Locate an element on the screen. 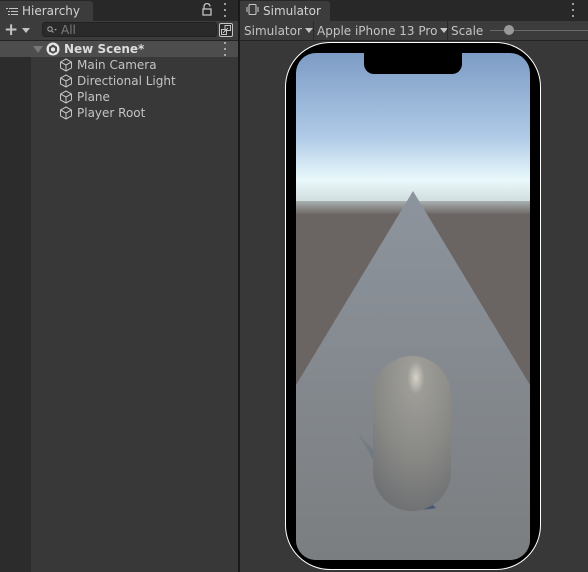 The height and width of the screenshot is (572, 588). hierarchy-gutter is located at coordinates (15, 306).